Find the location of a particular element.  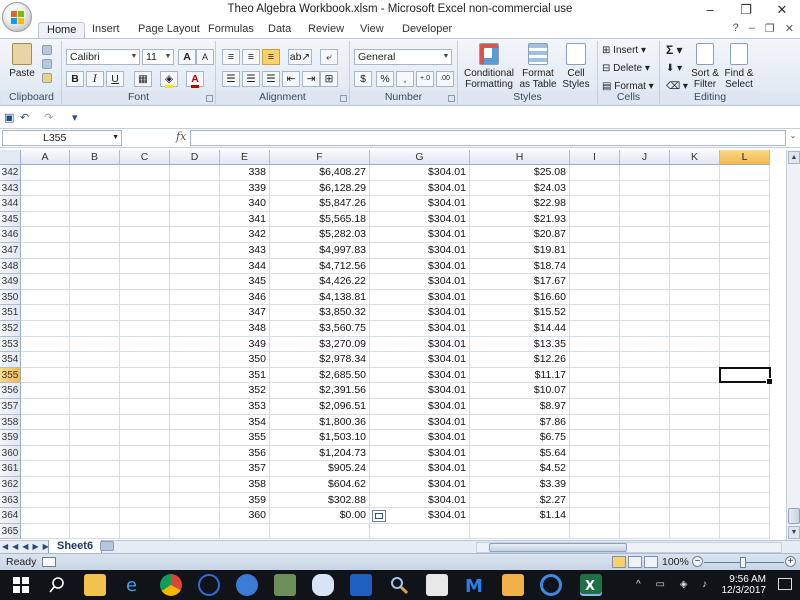

app-icon-folder is located at coordinates (513, 585).